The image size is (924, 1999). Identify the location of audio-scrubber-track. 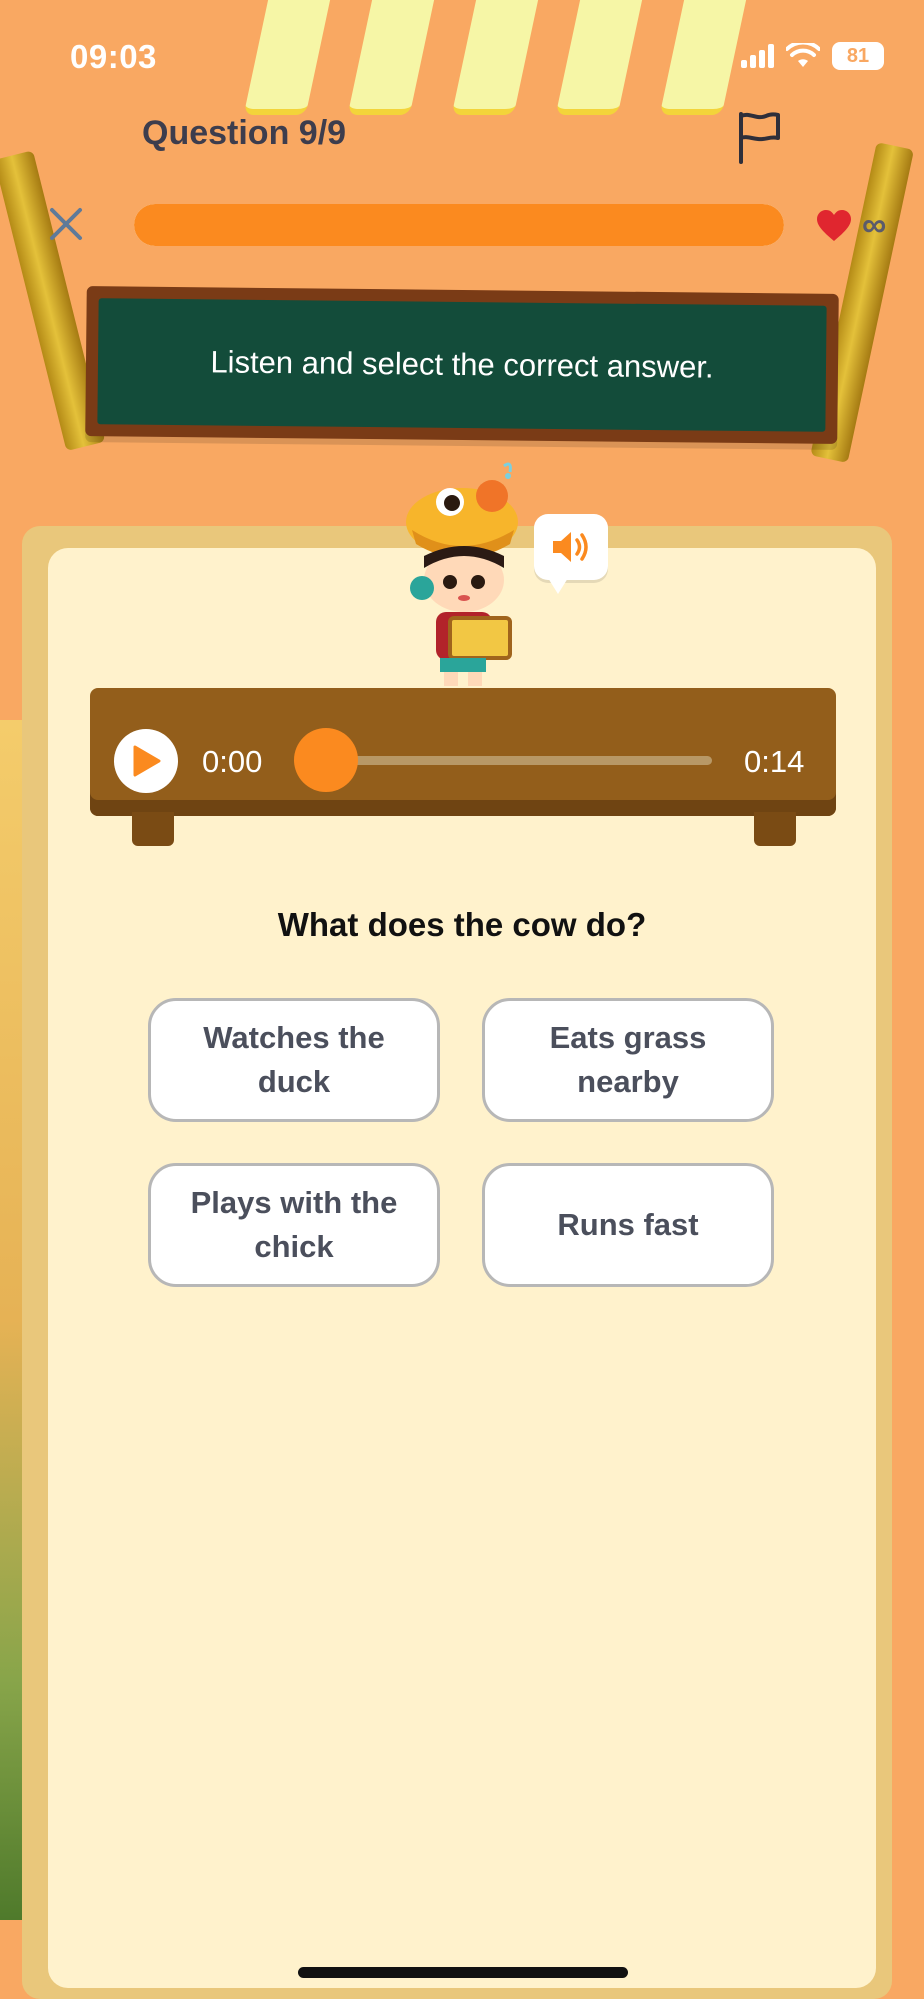
(519, 760).